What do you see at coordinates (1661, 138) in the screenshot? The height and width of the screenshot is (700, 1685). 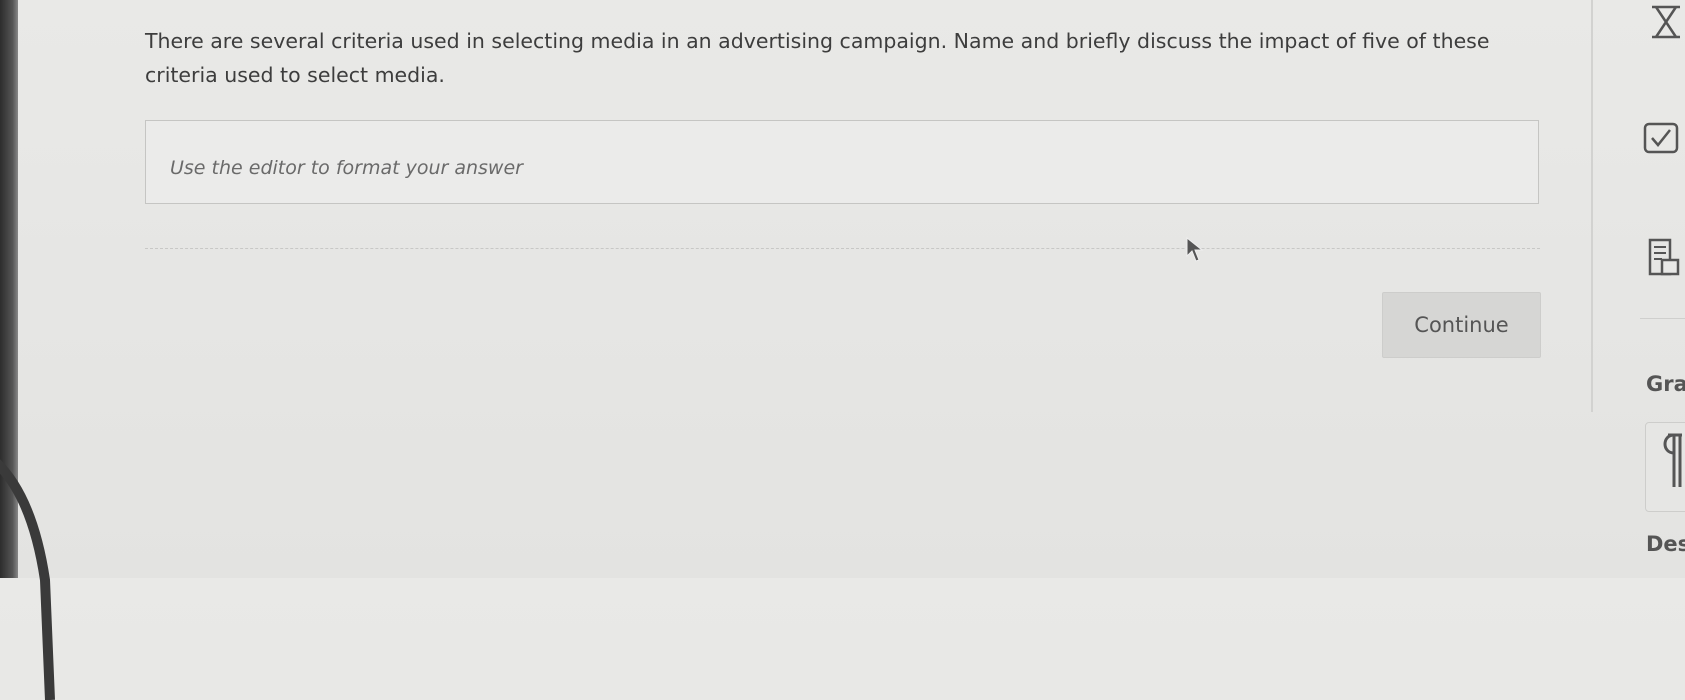 I see `checkbox-icon` at bounding box center [1661, 138].